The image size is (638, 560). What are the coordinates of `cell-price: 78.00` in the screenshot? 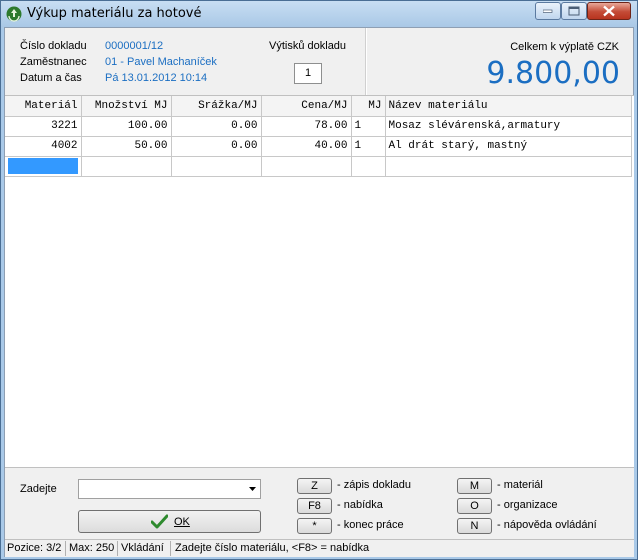 It's located at (306, 126).